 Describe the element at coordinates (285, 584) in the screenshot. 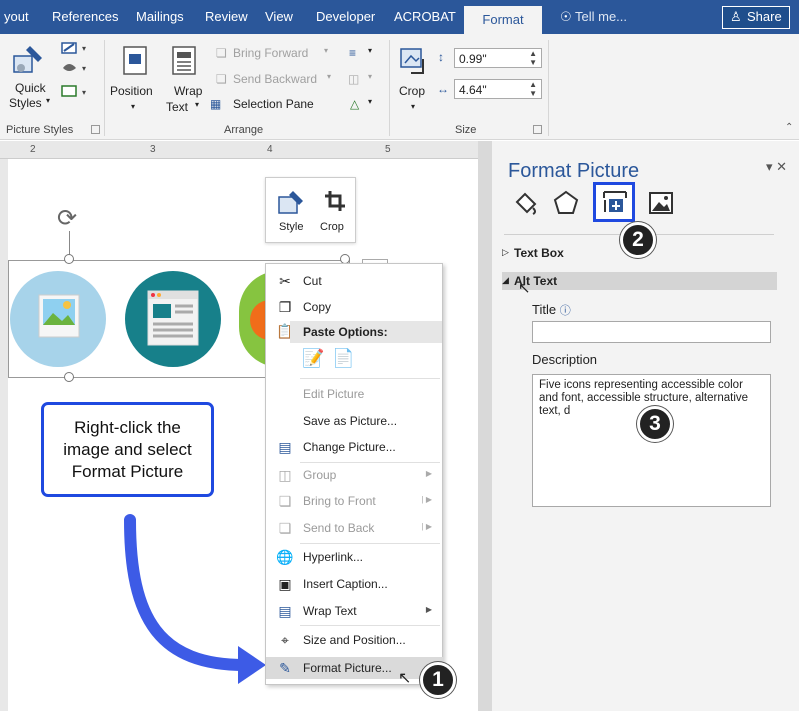

I see `caption-icon: ▣` at that location.